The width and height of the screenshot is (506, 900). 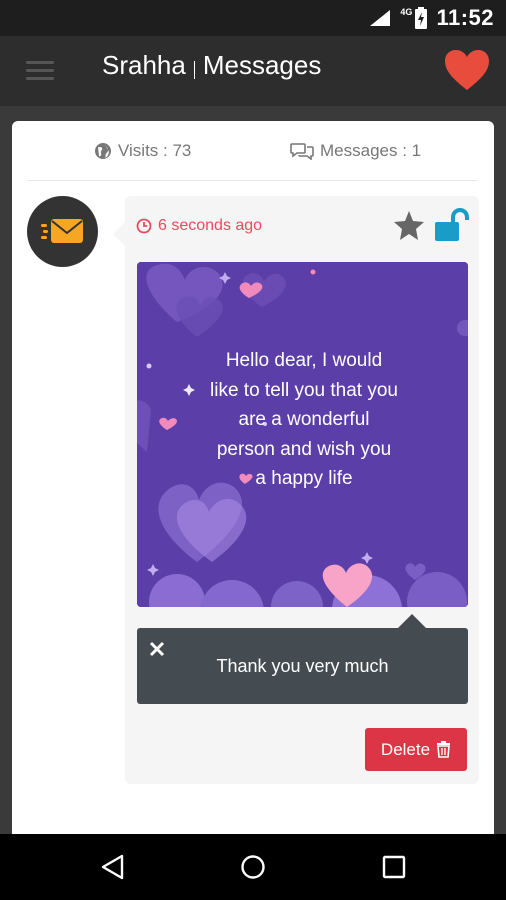 I want to click on navigation-bar, so click(x=253, y=867).